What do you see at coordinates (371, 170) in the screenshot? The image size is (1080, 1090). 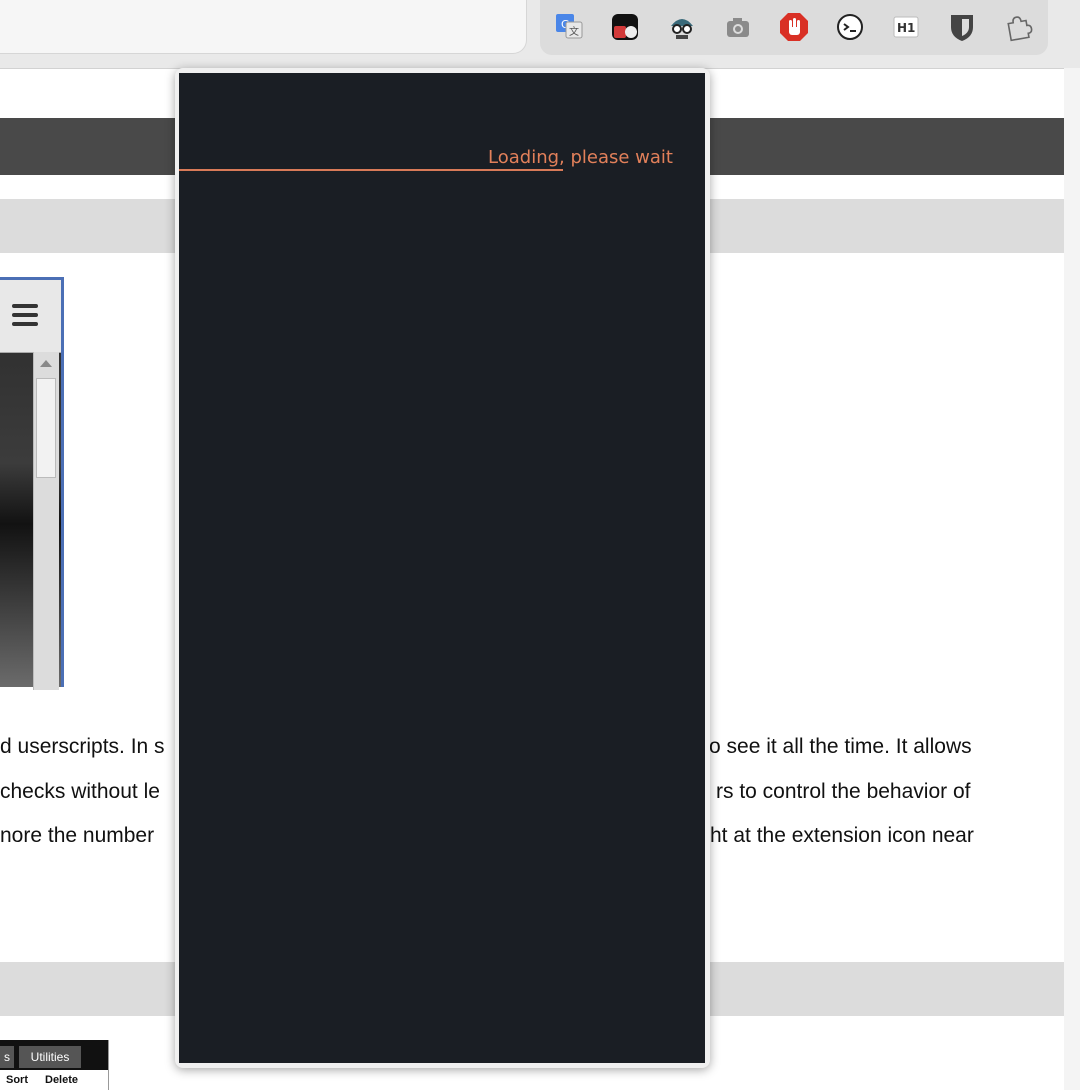 I see `loading-progress-fill` at bounding box center [371, 170].